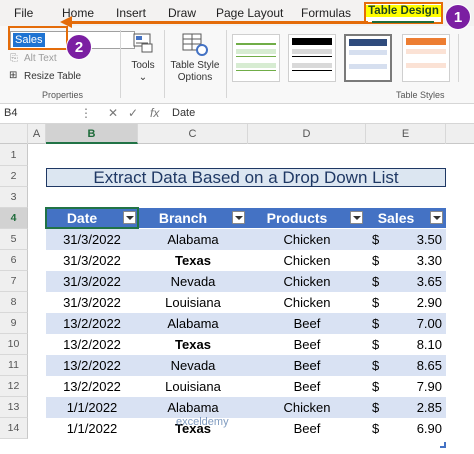 The width and height of the screenshot is (474, 454). Describe the element at coordinates (10, 113) in the screenshot. I see `name-box: B4` at that location.